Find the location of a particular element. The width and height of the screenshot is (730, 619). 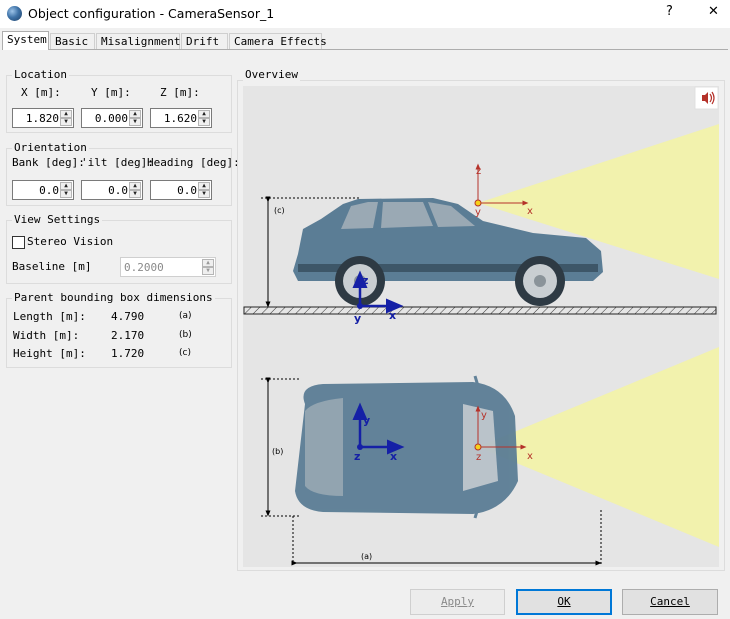

stereo-vision-checkbox is located at coordinates (18, 242).